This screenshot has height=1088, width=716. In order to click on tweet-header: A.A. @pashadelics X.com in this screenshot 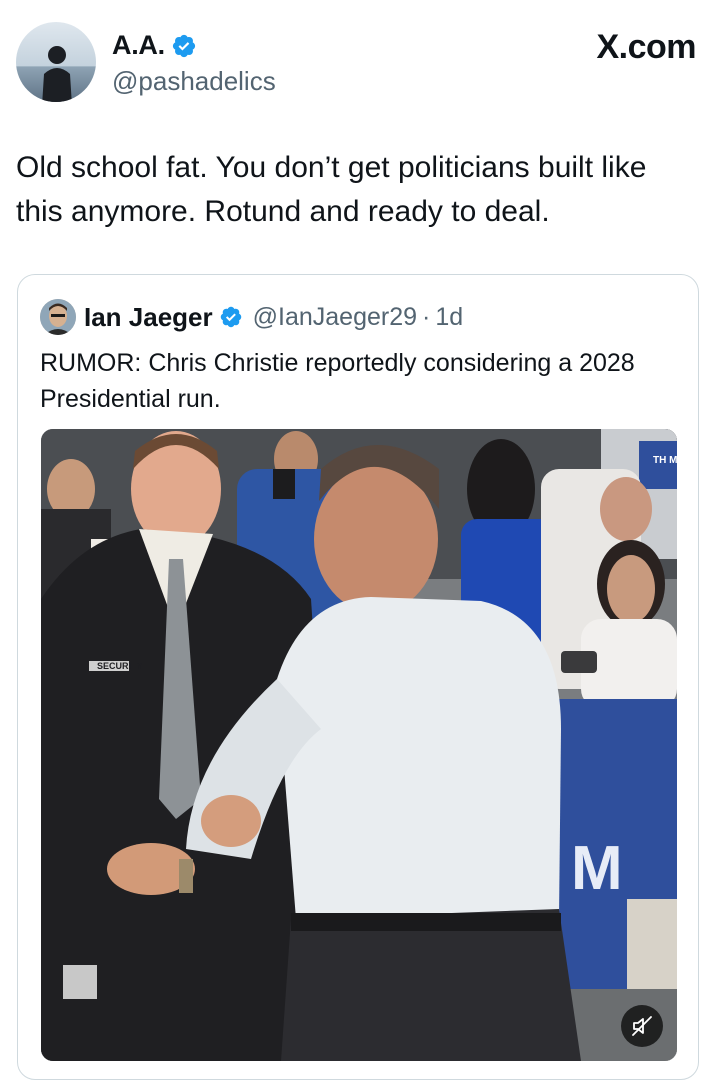, I will do `click(358, 63)`.